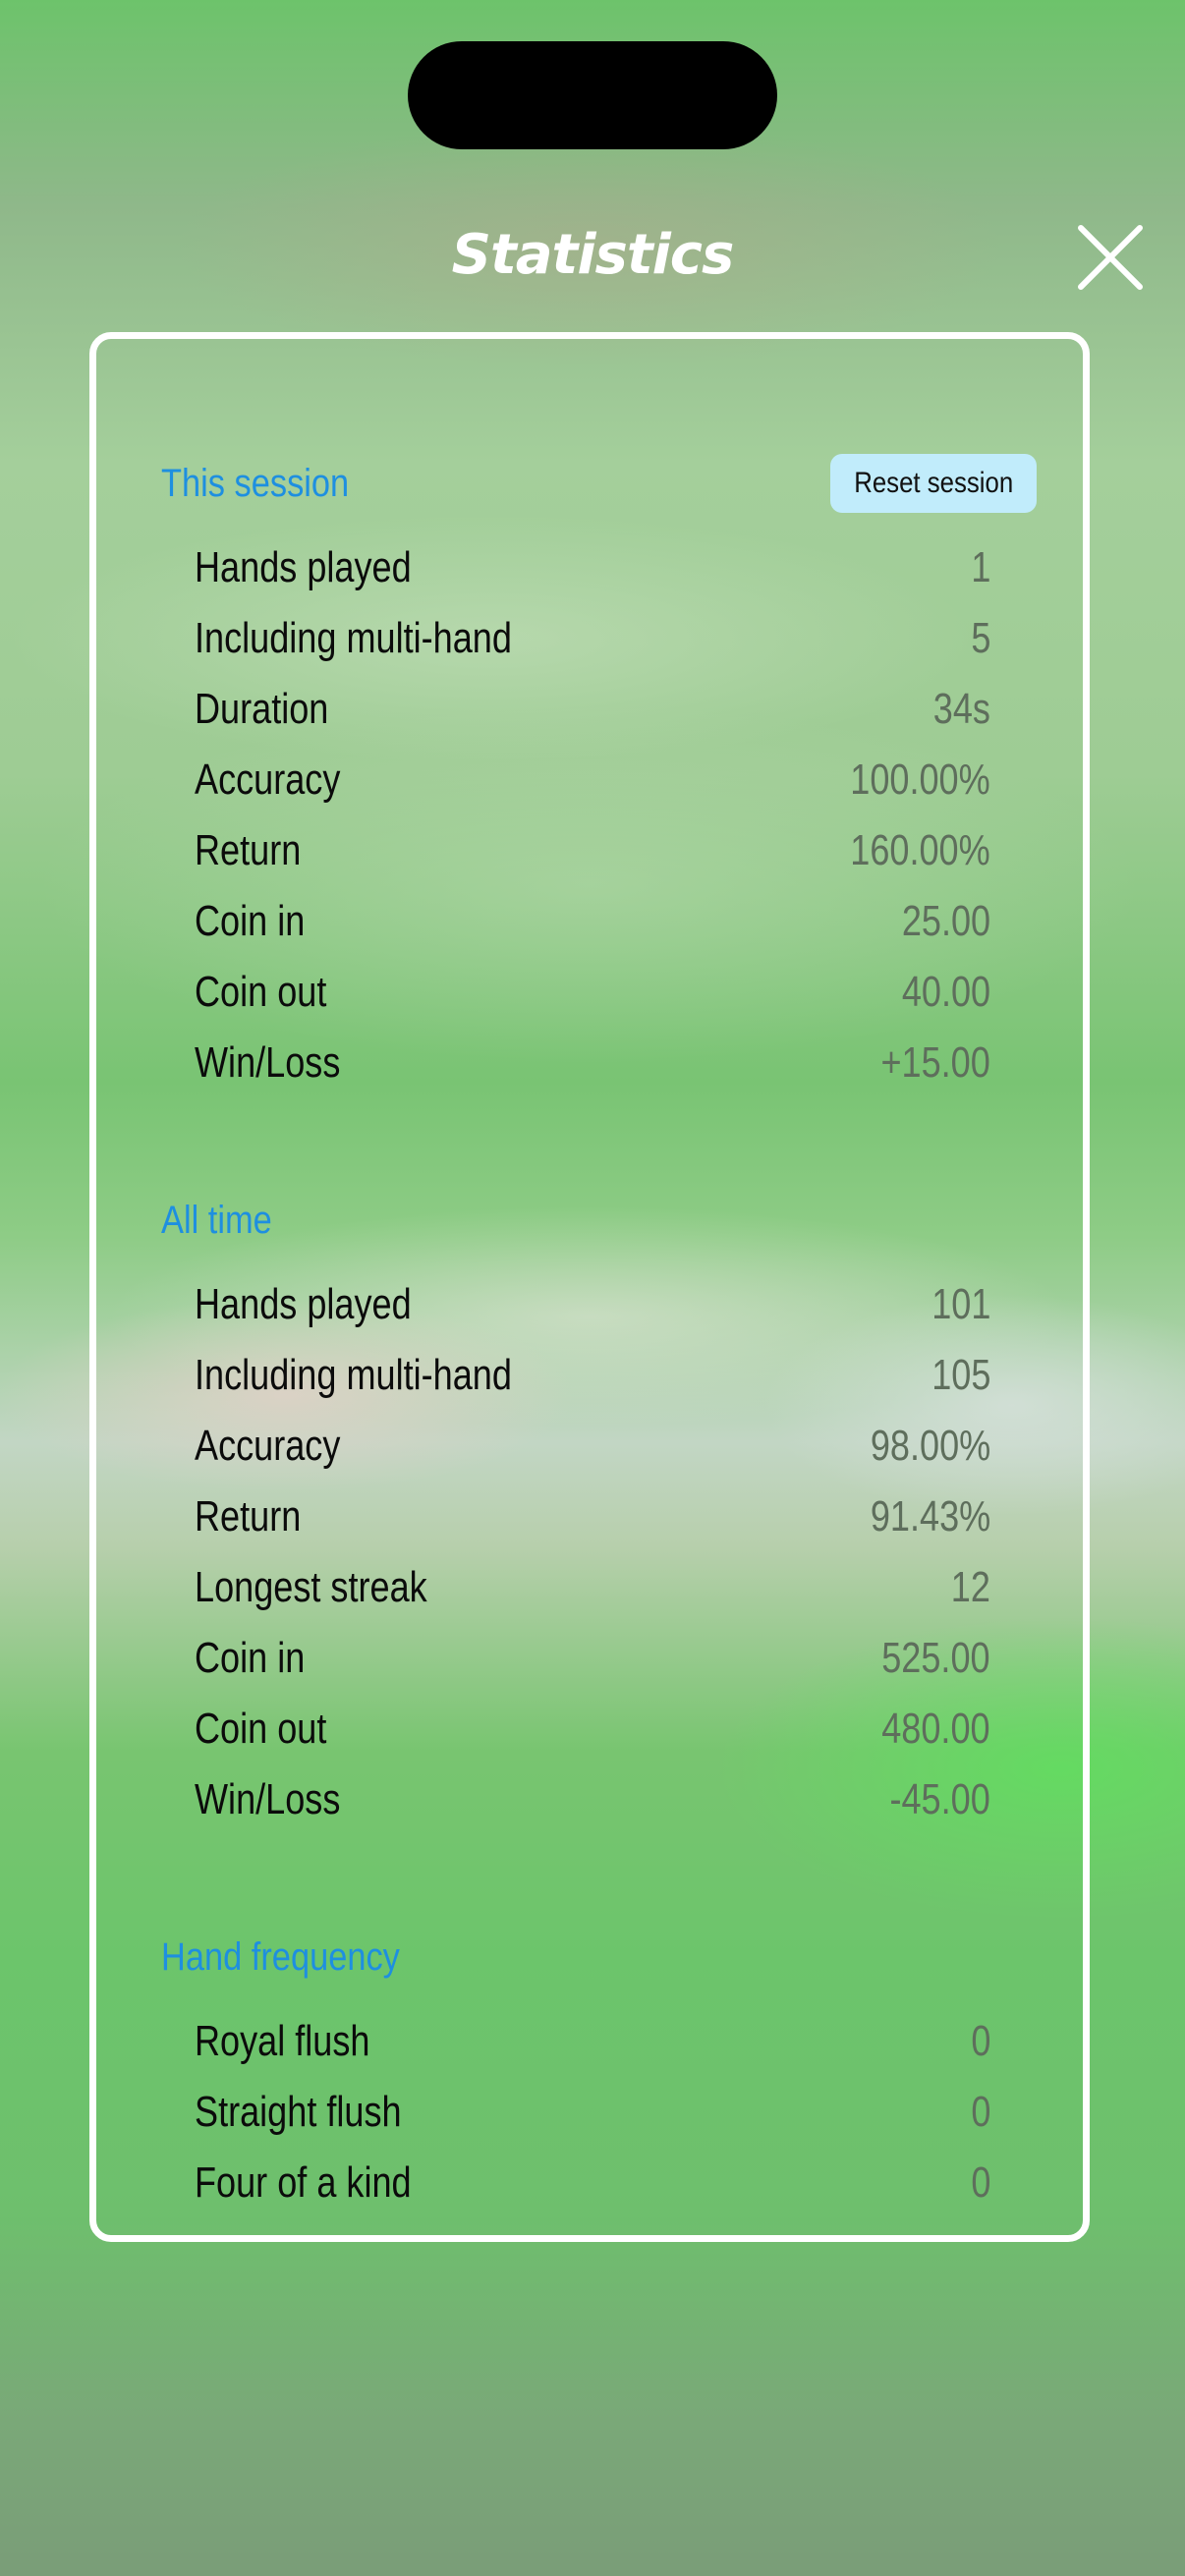 Image resolution: width=1185 pixels, height=2576 pixels. What do you see at coordinates (592, 638) in the screenshot?
I see `stat-row-session-multi-hand: Including multi-hand 5` at bounding box center [592, 638].